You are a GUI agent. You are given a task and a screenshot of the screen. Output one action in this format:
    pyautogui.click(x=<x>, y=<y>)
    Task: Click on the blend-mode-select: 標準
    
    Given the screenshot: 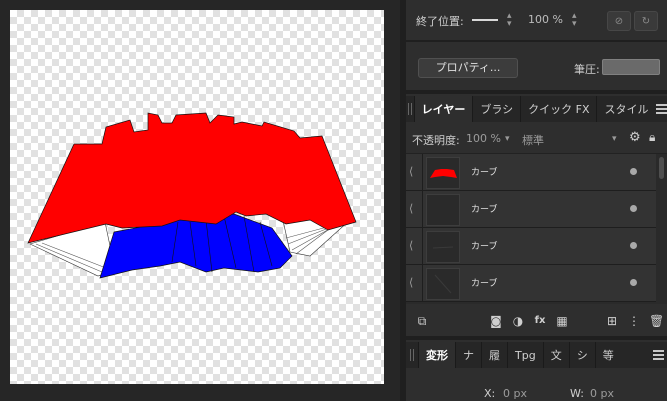 What is the action you would take?
    pyautogui.click(x=533, y=140)
    